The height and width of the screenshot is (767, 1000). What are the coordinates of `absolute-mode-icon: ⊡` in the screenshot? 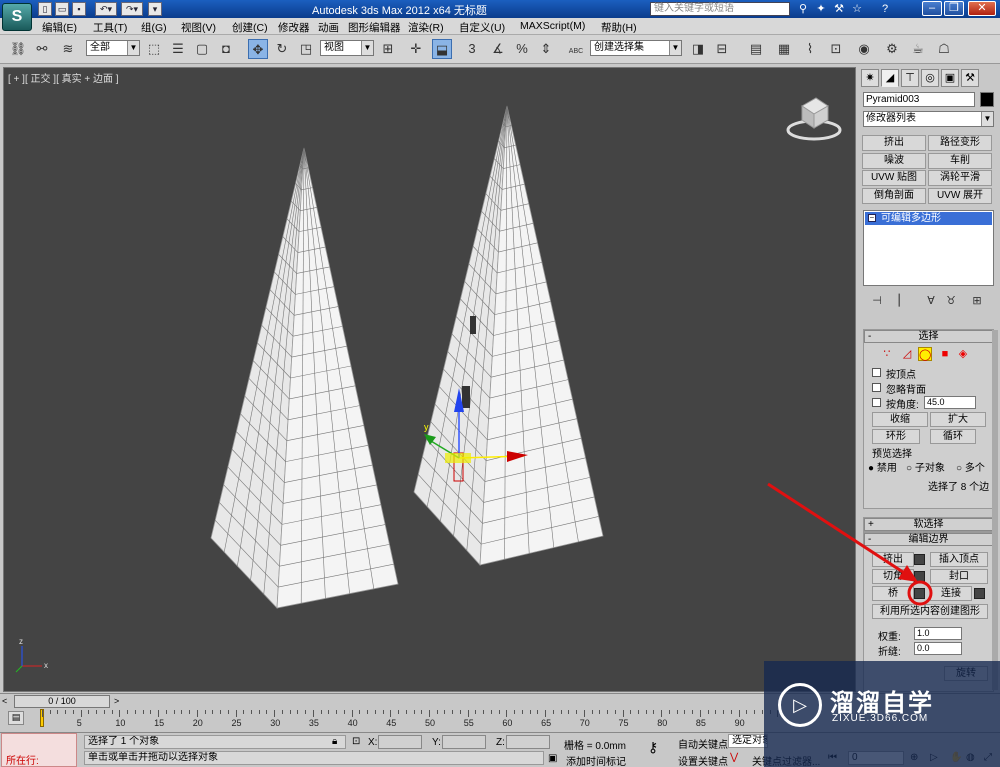 It's located at (356, 741).